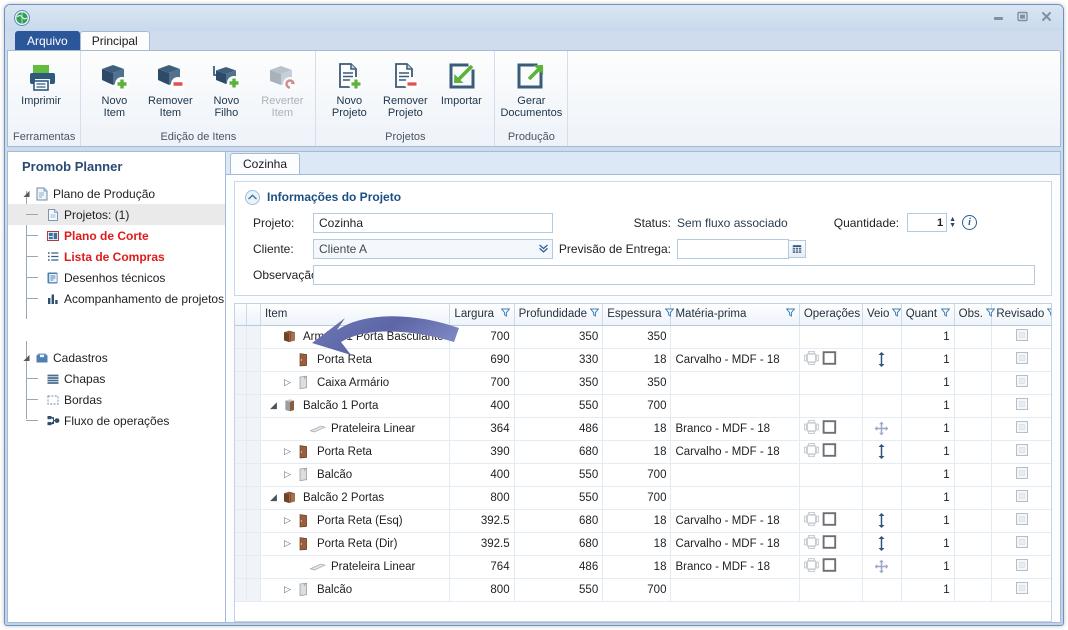 The width and height of the screenshot is (1068, 630). I want to click on observacao-input, so click(674, 274).